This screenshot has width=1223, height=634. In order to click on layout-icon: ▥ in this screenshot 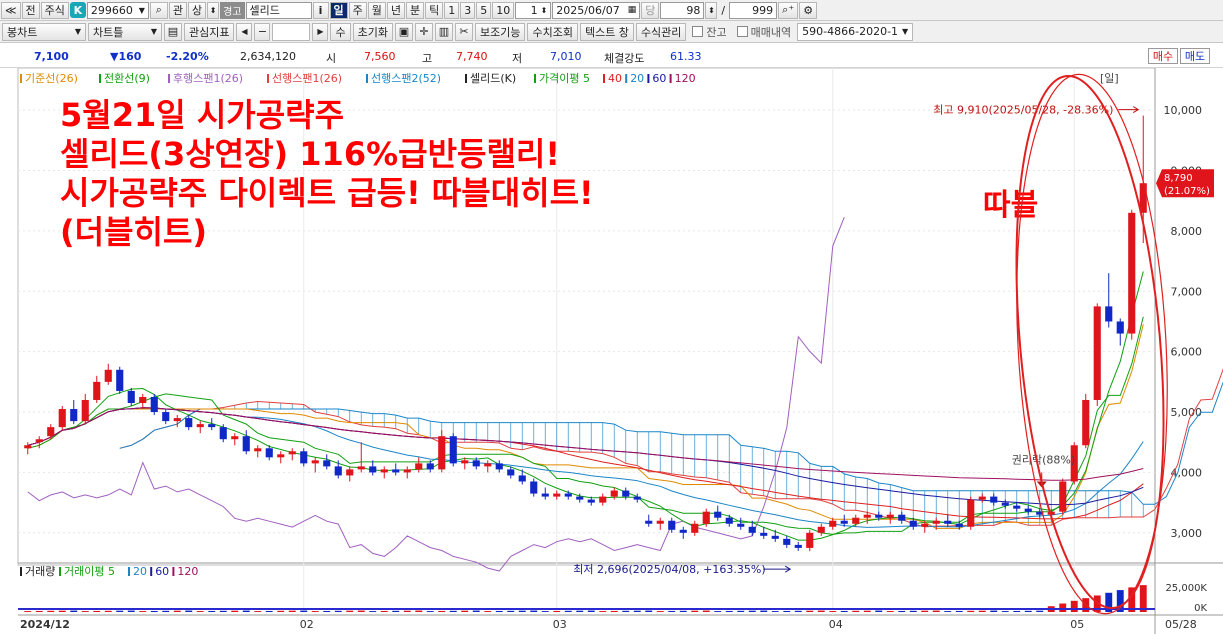, I will do `click(443, 31)`.